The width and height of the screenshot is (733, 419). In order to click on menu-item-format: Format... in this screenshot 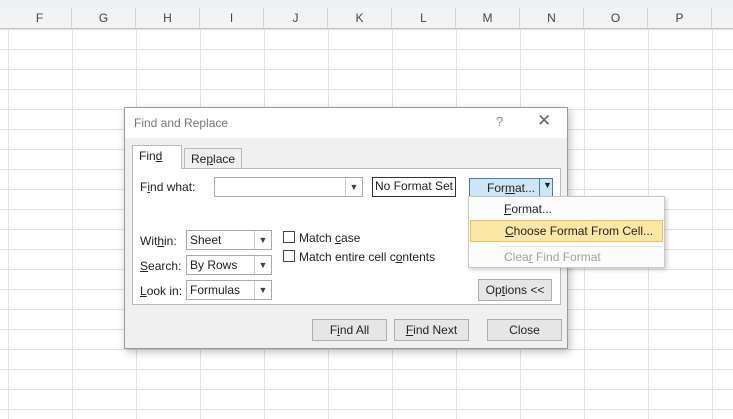, I will do `click(566, 209)`.